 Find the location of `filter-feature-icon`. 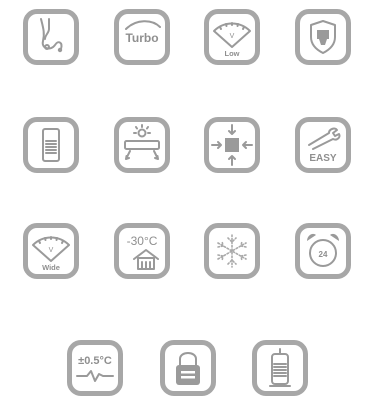

filter-feature-icon is located at coordinates (51, 145).